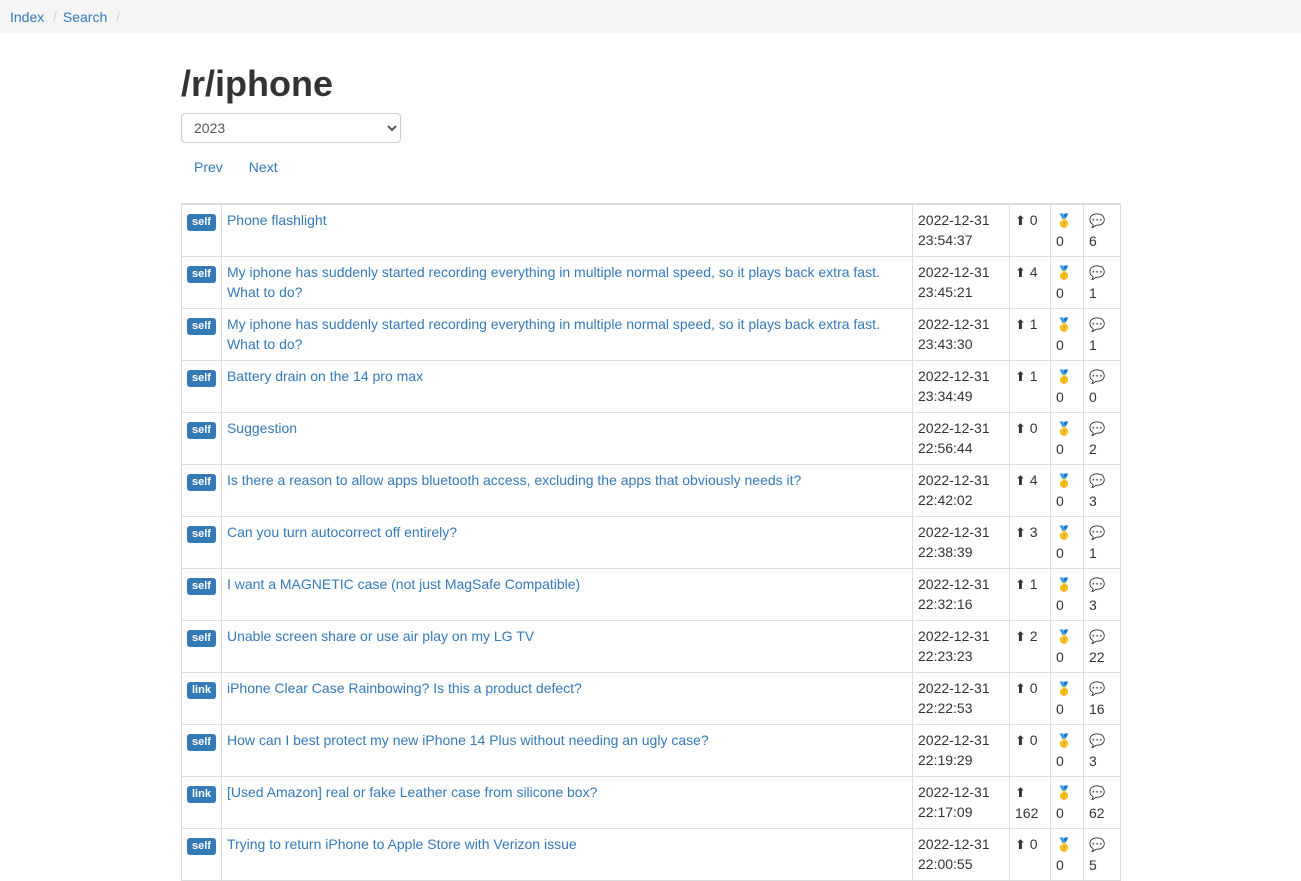 This screenshot has width=1301, height=881. I want to click on post-date-time: 22:56:44, so click(945, 448).